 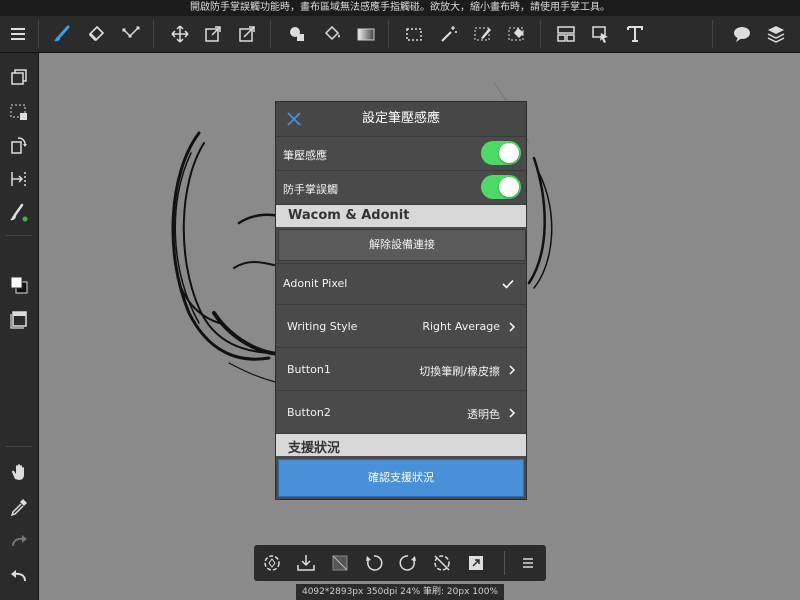 I want to click on redo-bottom-icon, so click(x=408, y=563).